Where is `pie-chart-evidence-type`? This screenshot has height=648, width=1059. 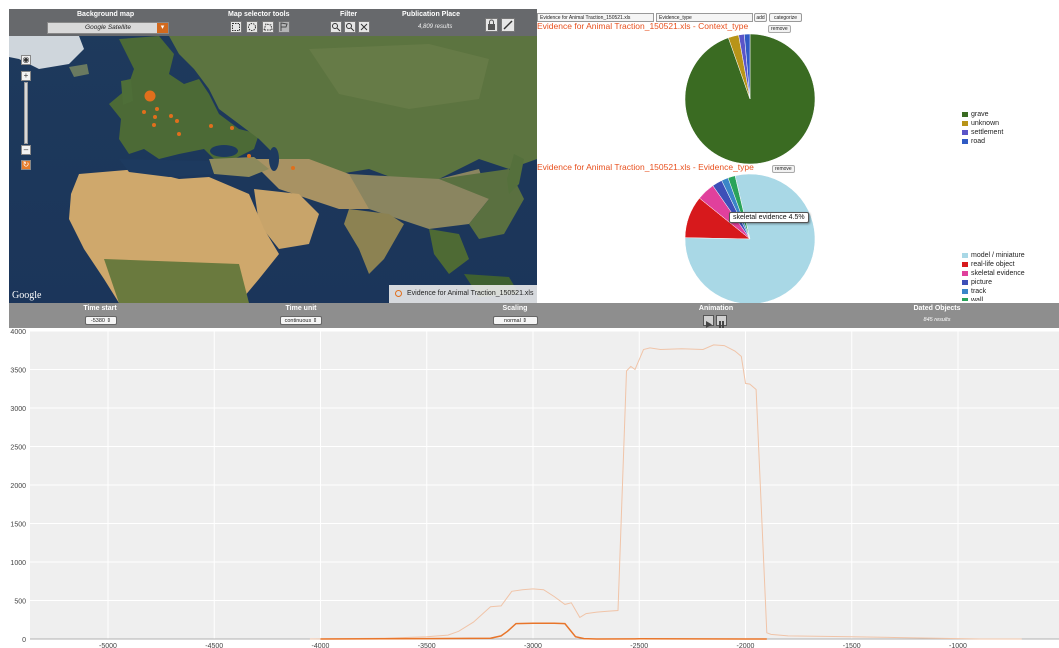 pie-chart-evidence-type is located at coordinates (750, 239).